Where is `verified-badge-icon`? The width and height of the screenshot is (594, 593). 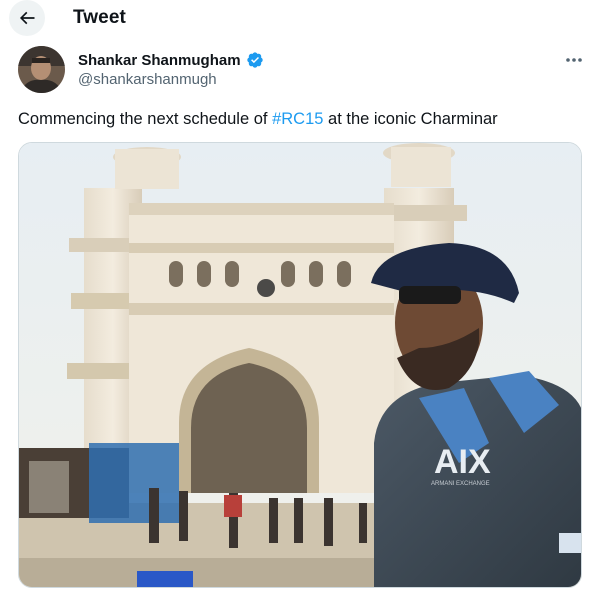 verified-badge-icon is located at coordinates (254, 60).